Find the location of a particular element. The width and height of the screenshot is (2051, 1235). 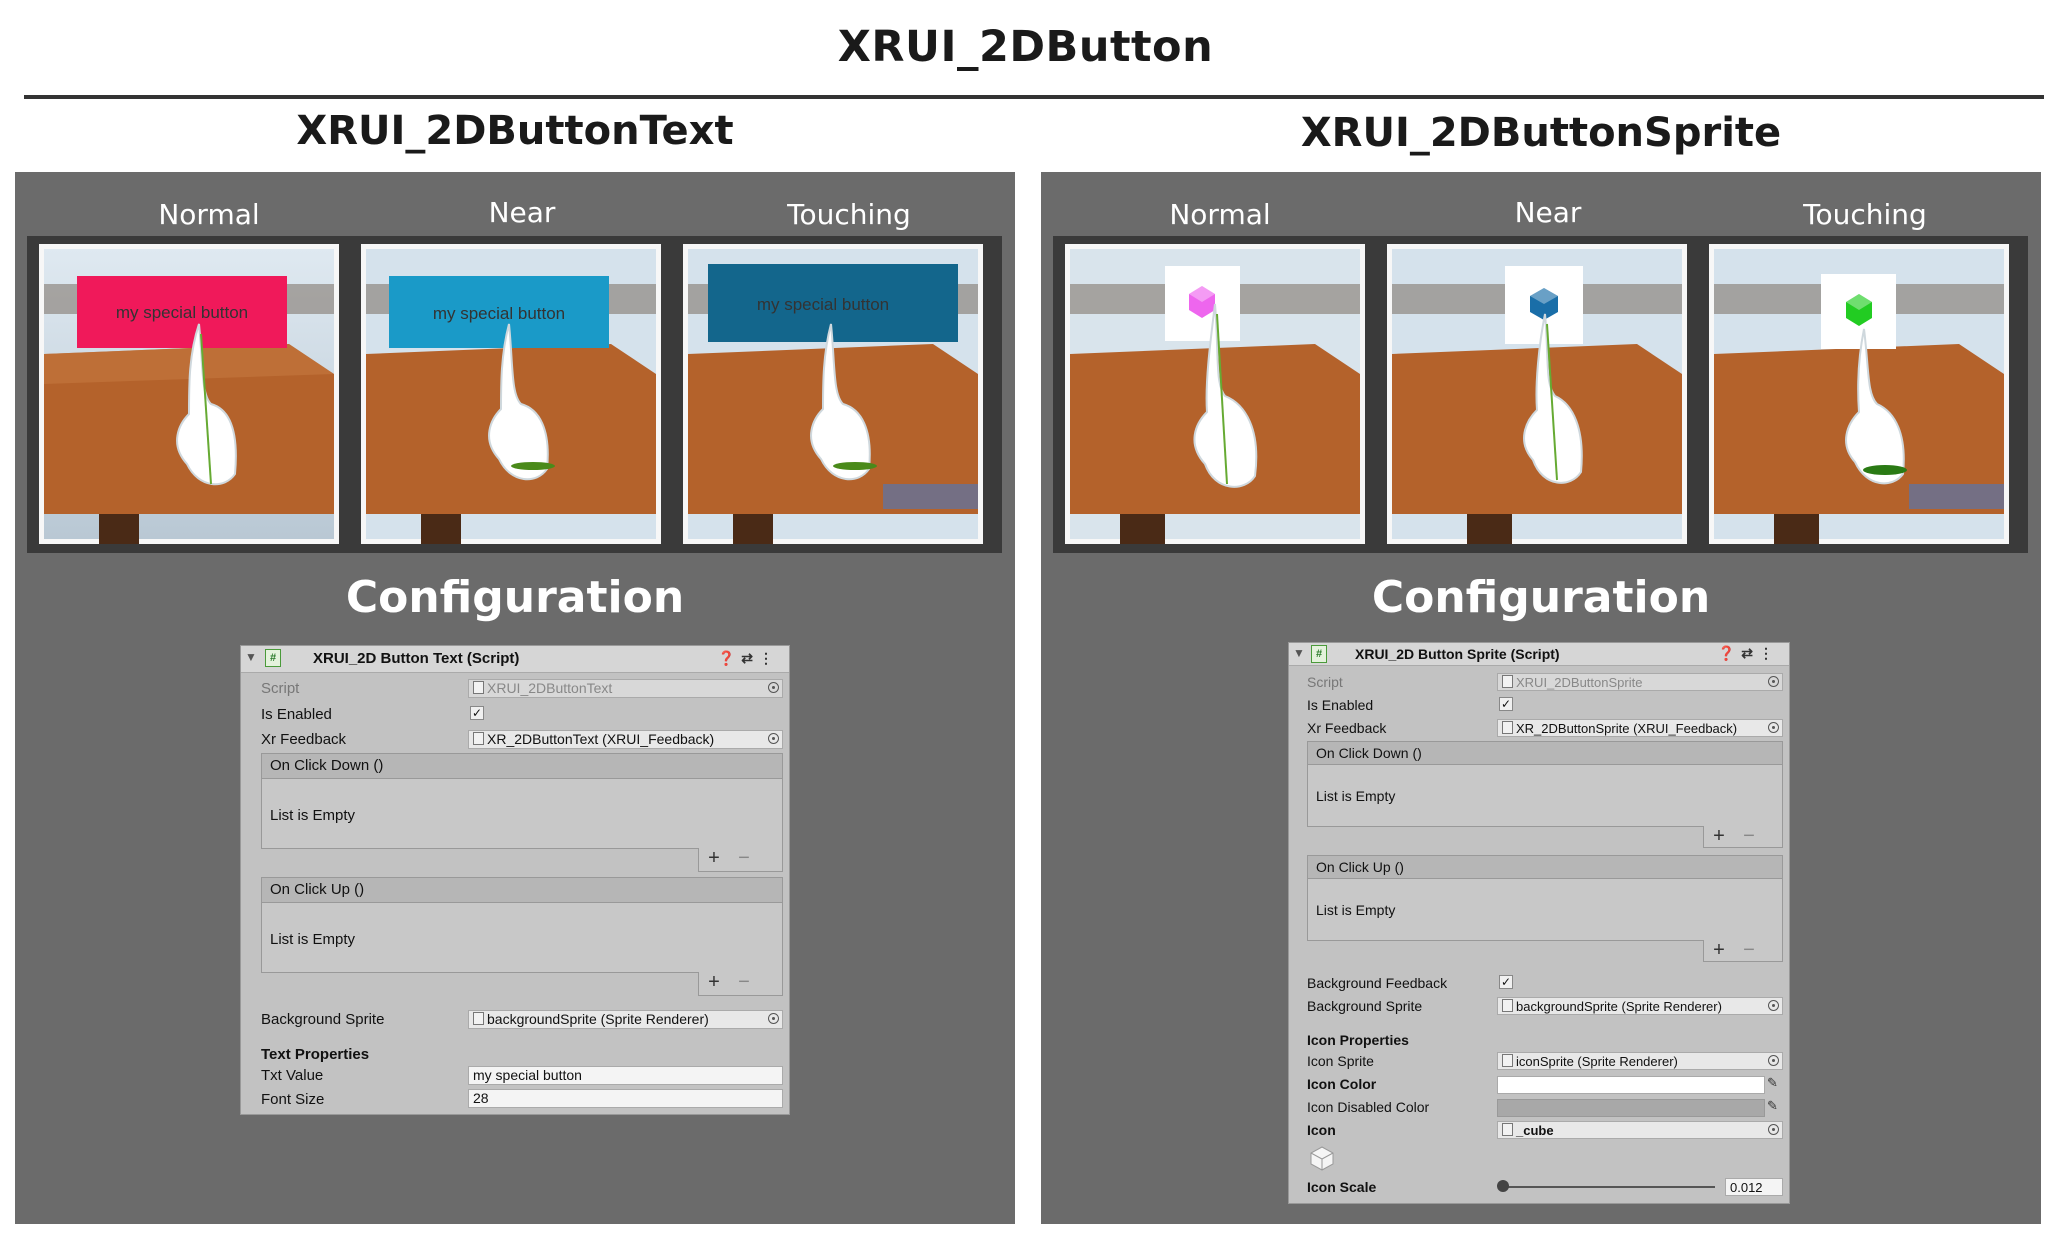

title-divider is located at coordinates (1034, 97).